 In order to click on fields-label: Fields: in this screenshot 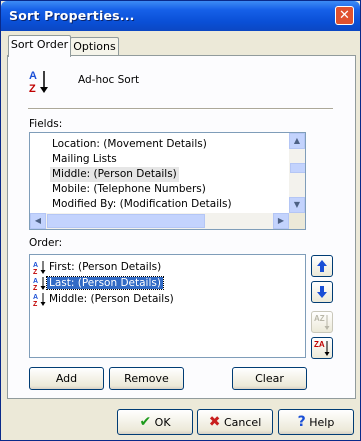, I will do `click(46, 124)`.